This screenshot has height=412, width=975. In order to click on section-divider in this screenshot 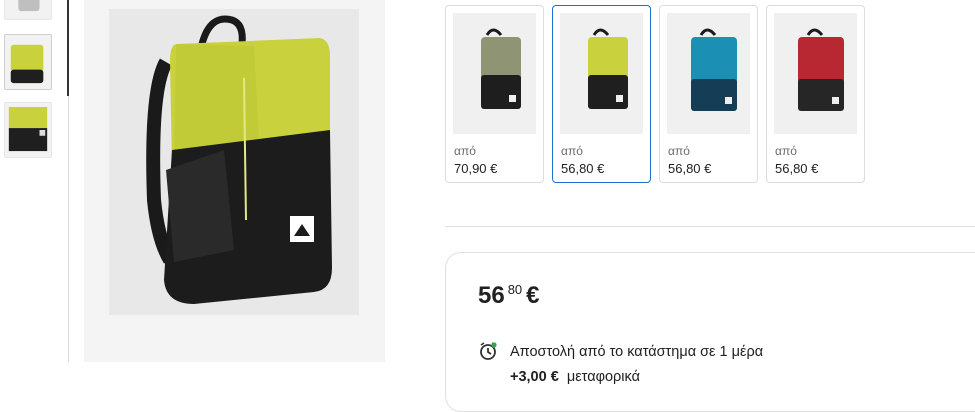, I will do `click(710, 226)`.